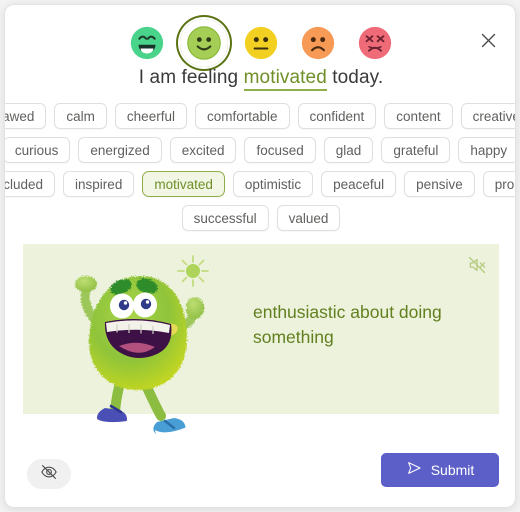 The width and height of the screenshot is (520, 512). Describe the element at coordinates (347, 324) in the screenshot. I see `definition-text: enthusiastic about doing something` at that location.